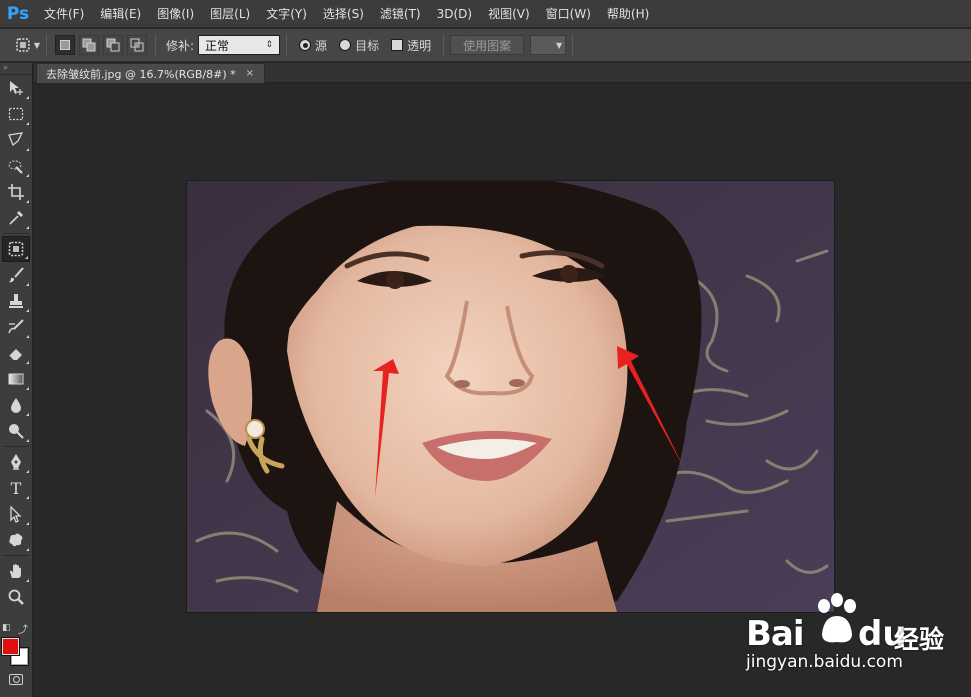  What do you see at coordinates (217, 45) in the screenshot?
I see `repair-mode-value: 正常` at bounding box center [217, 45].